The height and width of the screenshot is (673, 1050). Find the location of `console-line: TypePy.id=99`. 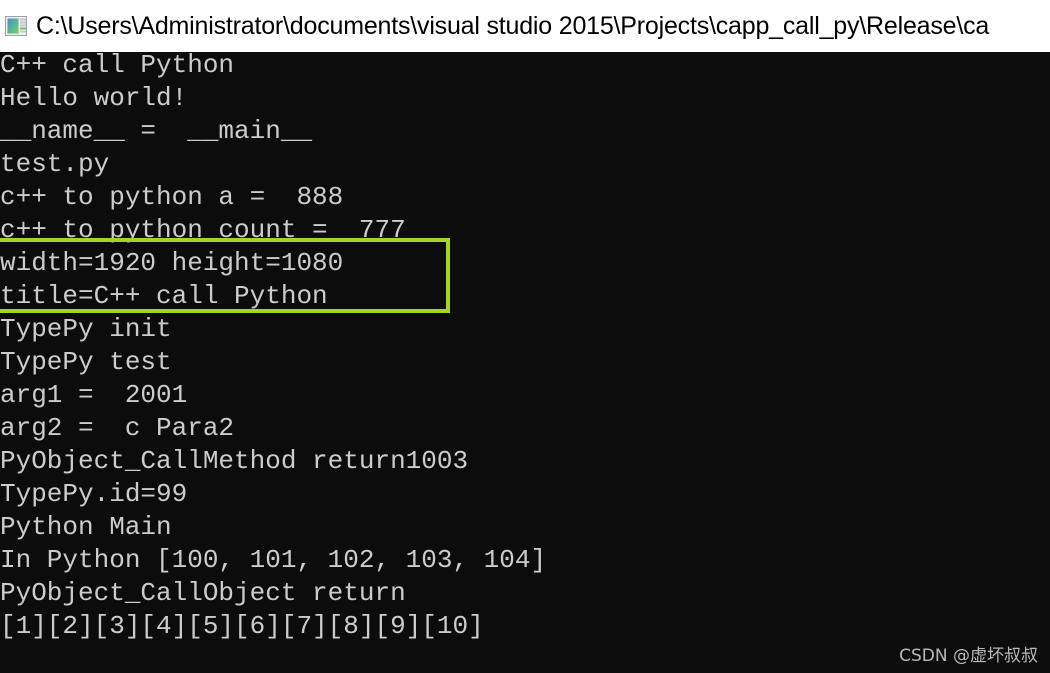

console-line: TypePy.id=99 is located at coordinates (94, 494).